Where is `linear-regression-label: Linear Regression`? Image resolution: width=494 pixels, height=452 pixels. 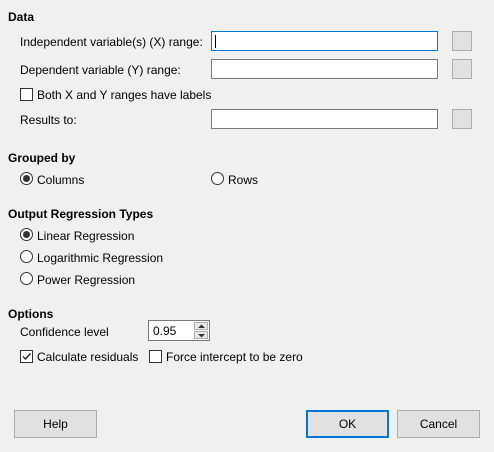 linear-regression-label: Linear Regression is located at coordinates (86, 236).